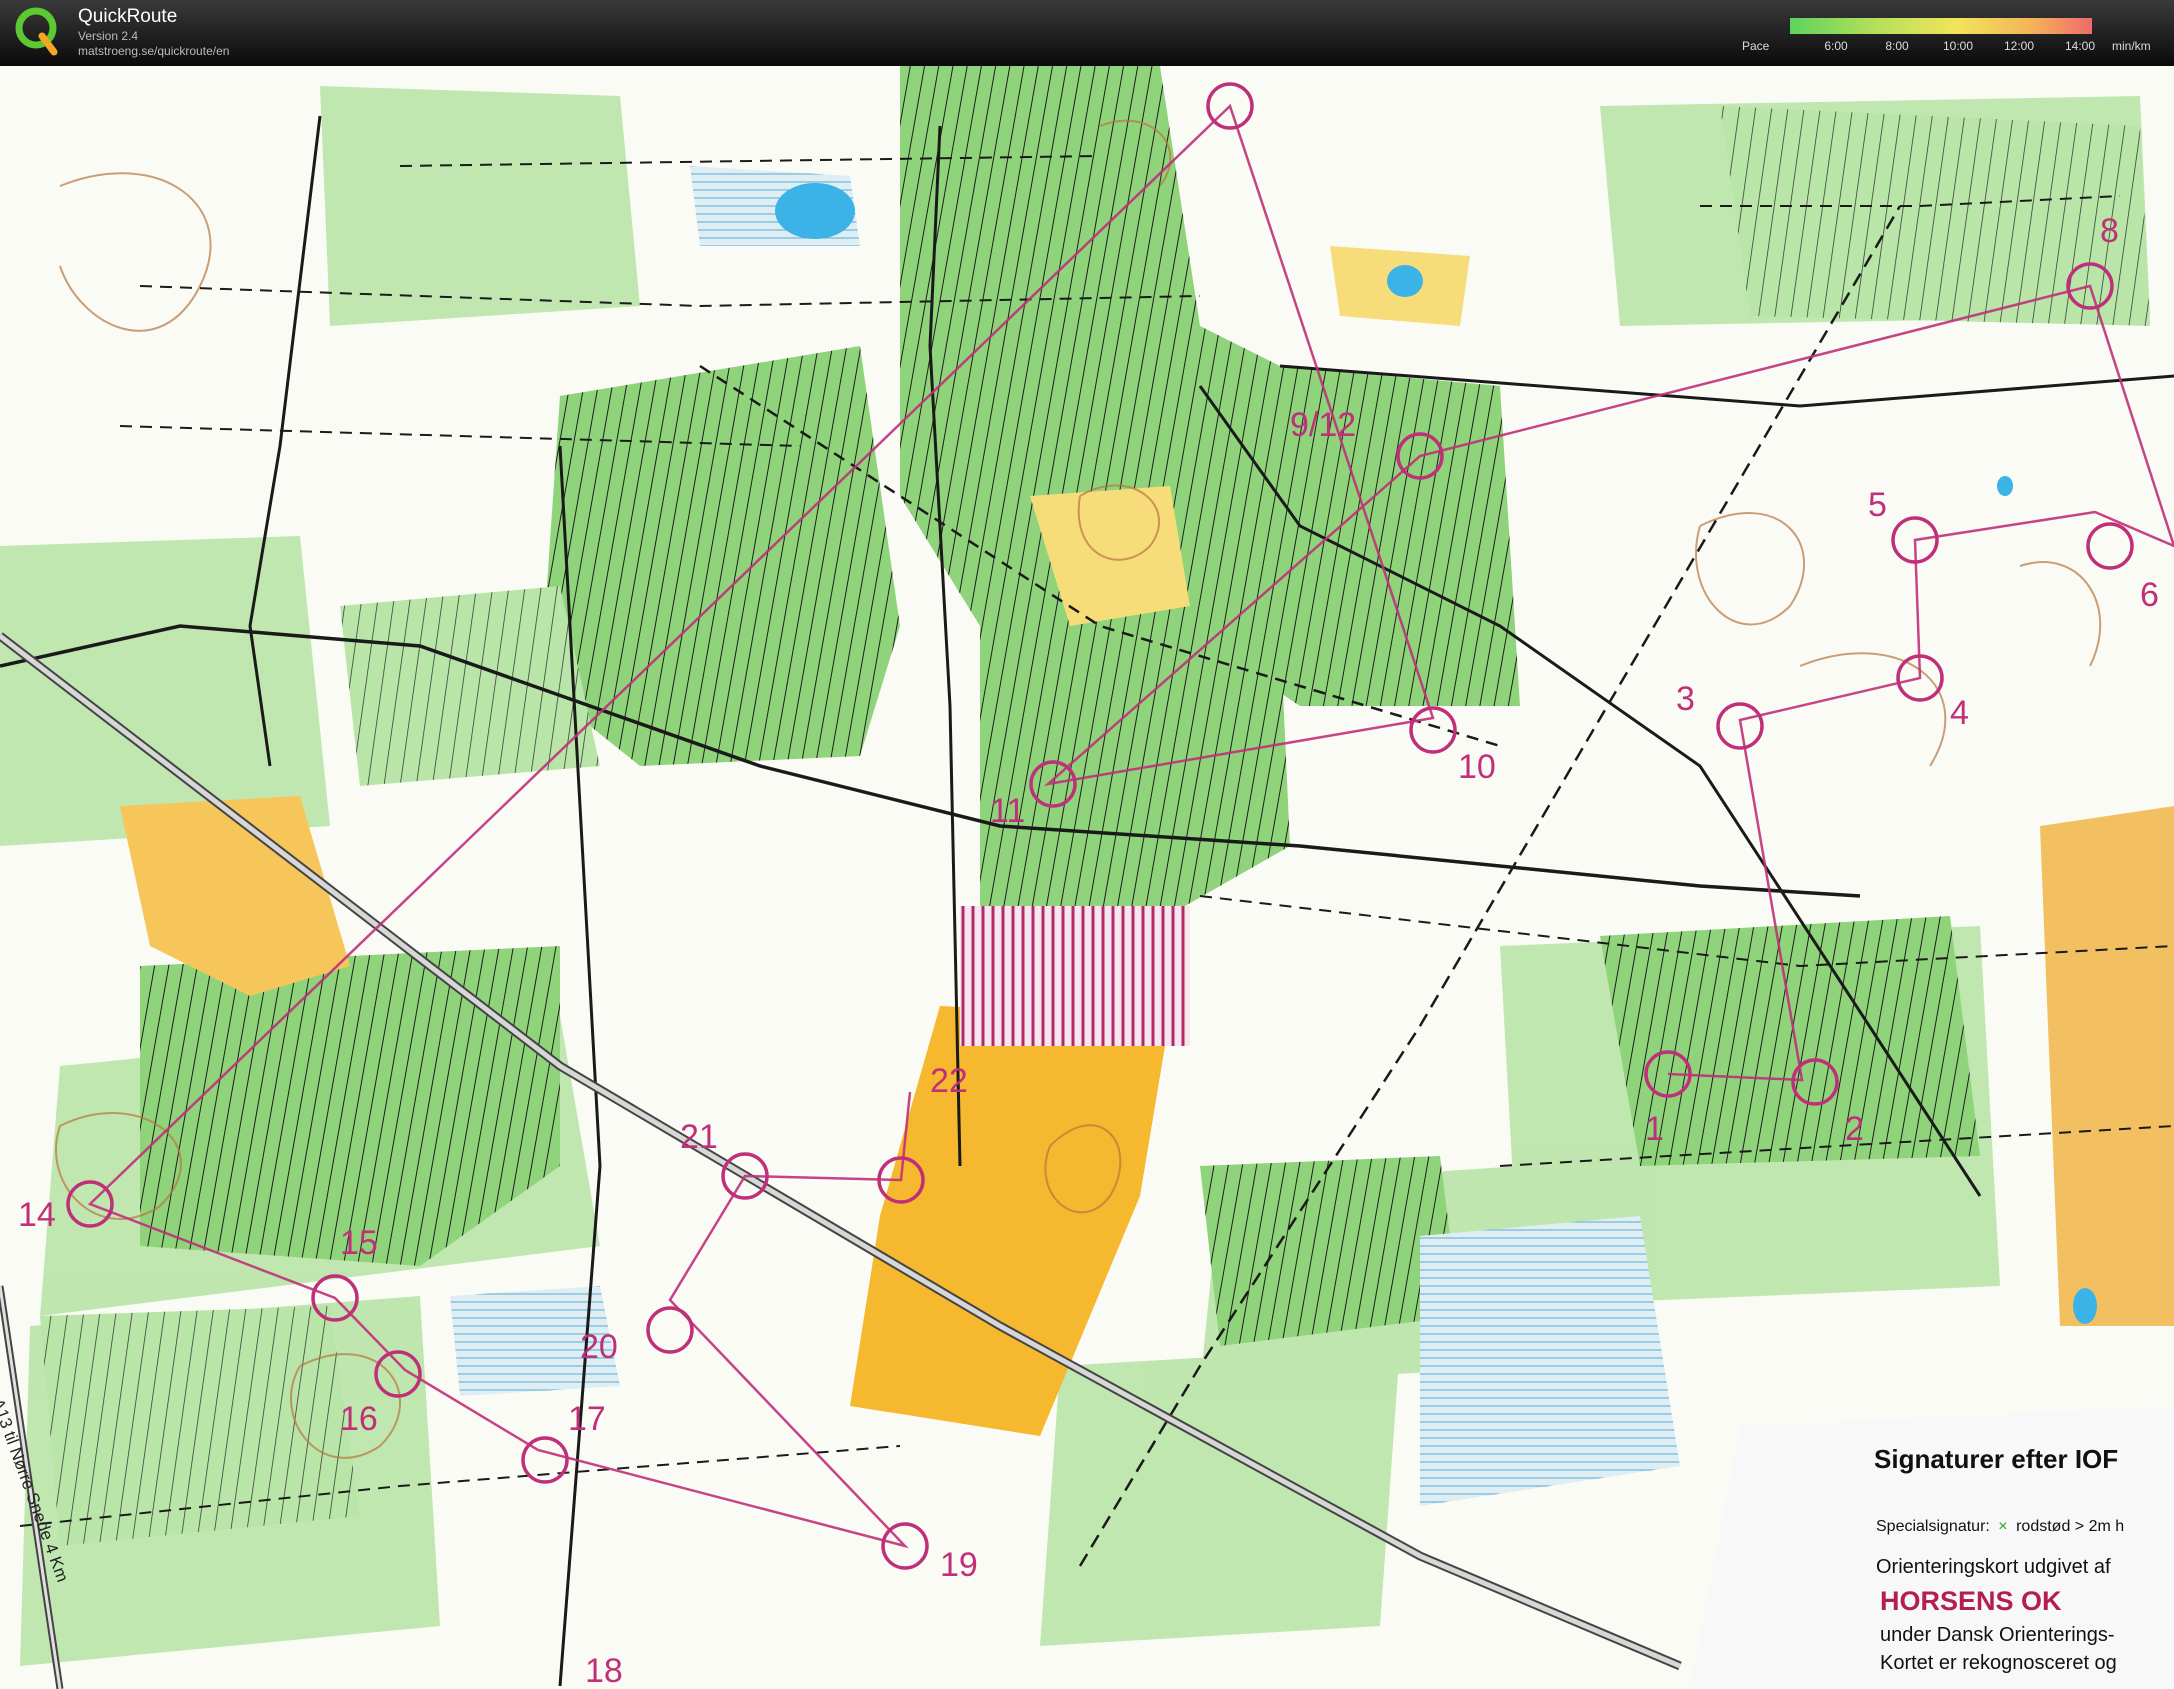 The image size is (2174, 1689). Describe the element at coordinates (1971, 1601) in the screenshot. I see `legend-club: HORSENS OK` at that location.